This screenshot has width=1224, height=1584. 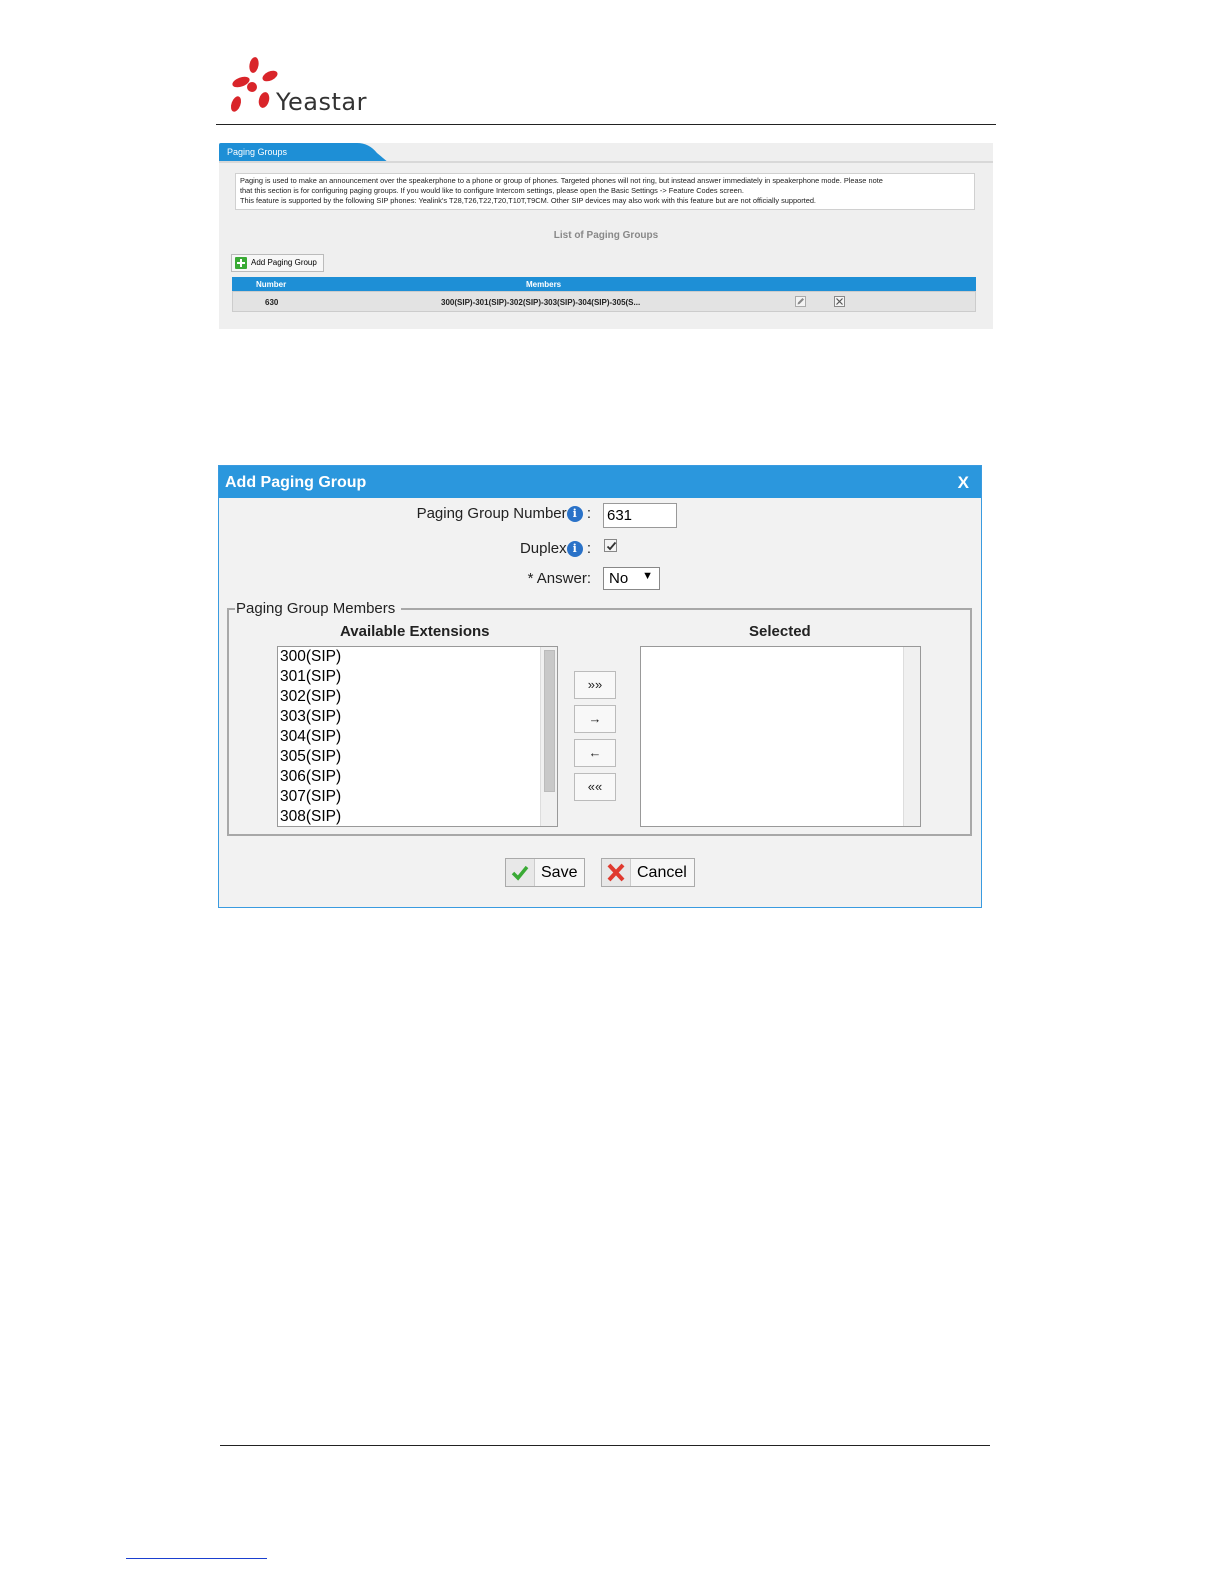 What do you see at coordinates (417, 657) in the screenshot?
I see `list-item: 300(SIP)` at bounding box center [417, 657].